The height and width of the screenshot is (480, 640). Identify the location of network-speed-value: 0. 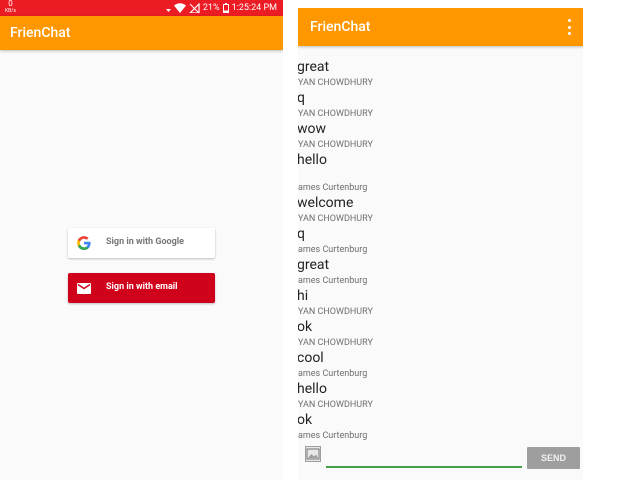
(10, 4).